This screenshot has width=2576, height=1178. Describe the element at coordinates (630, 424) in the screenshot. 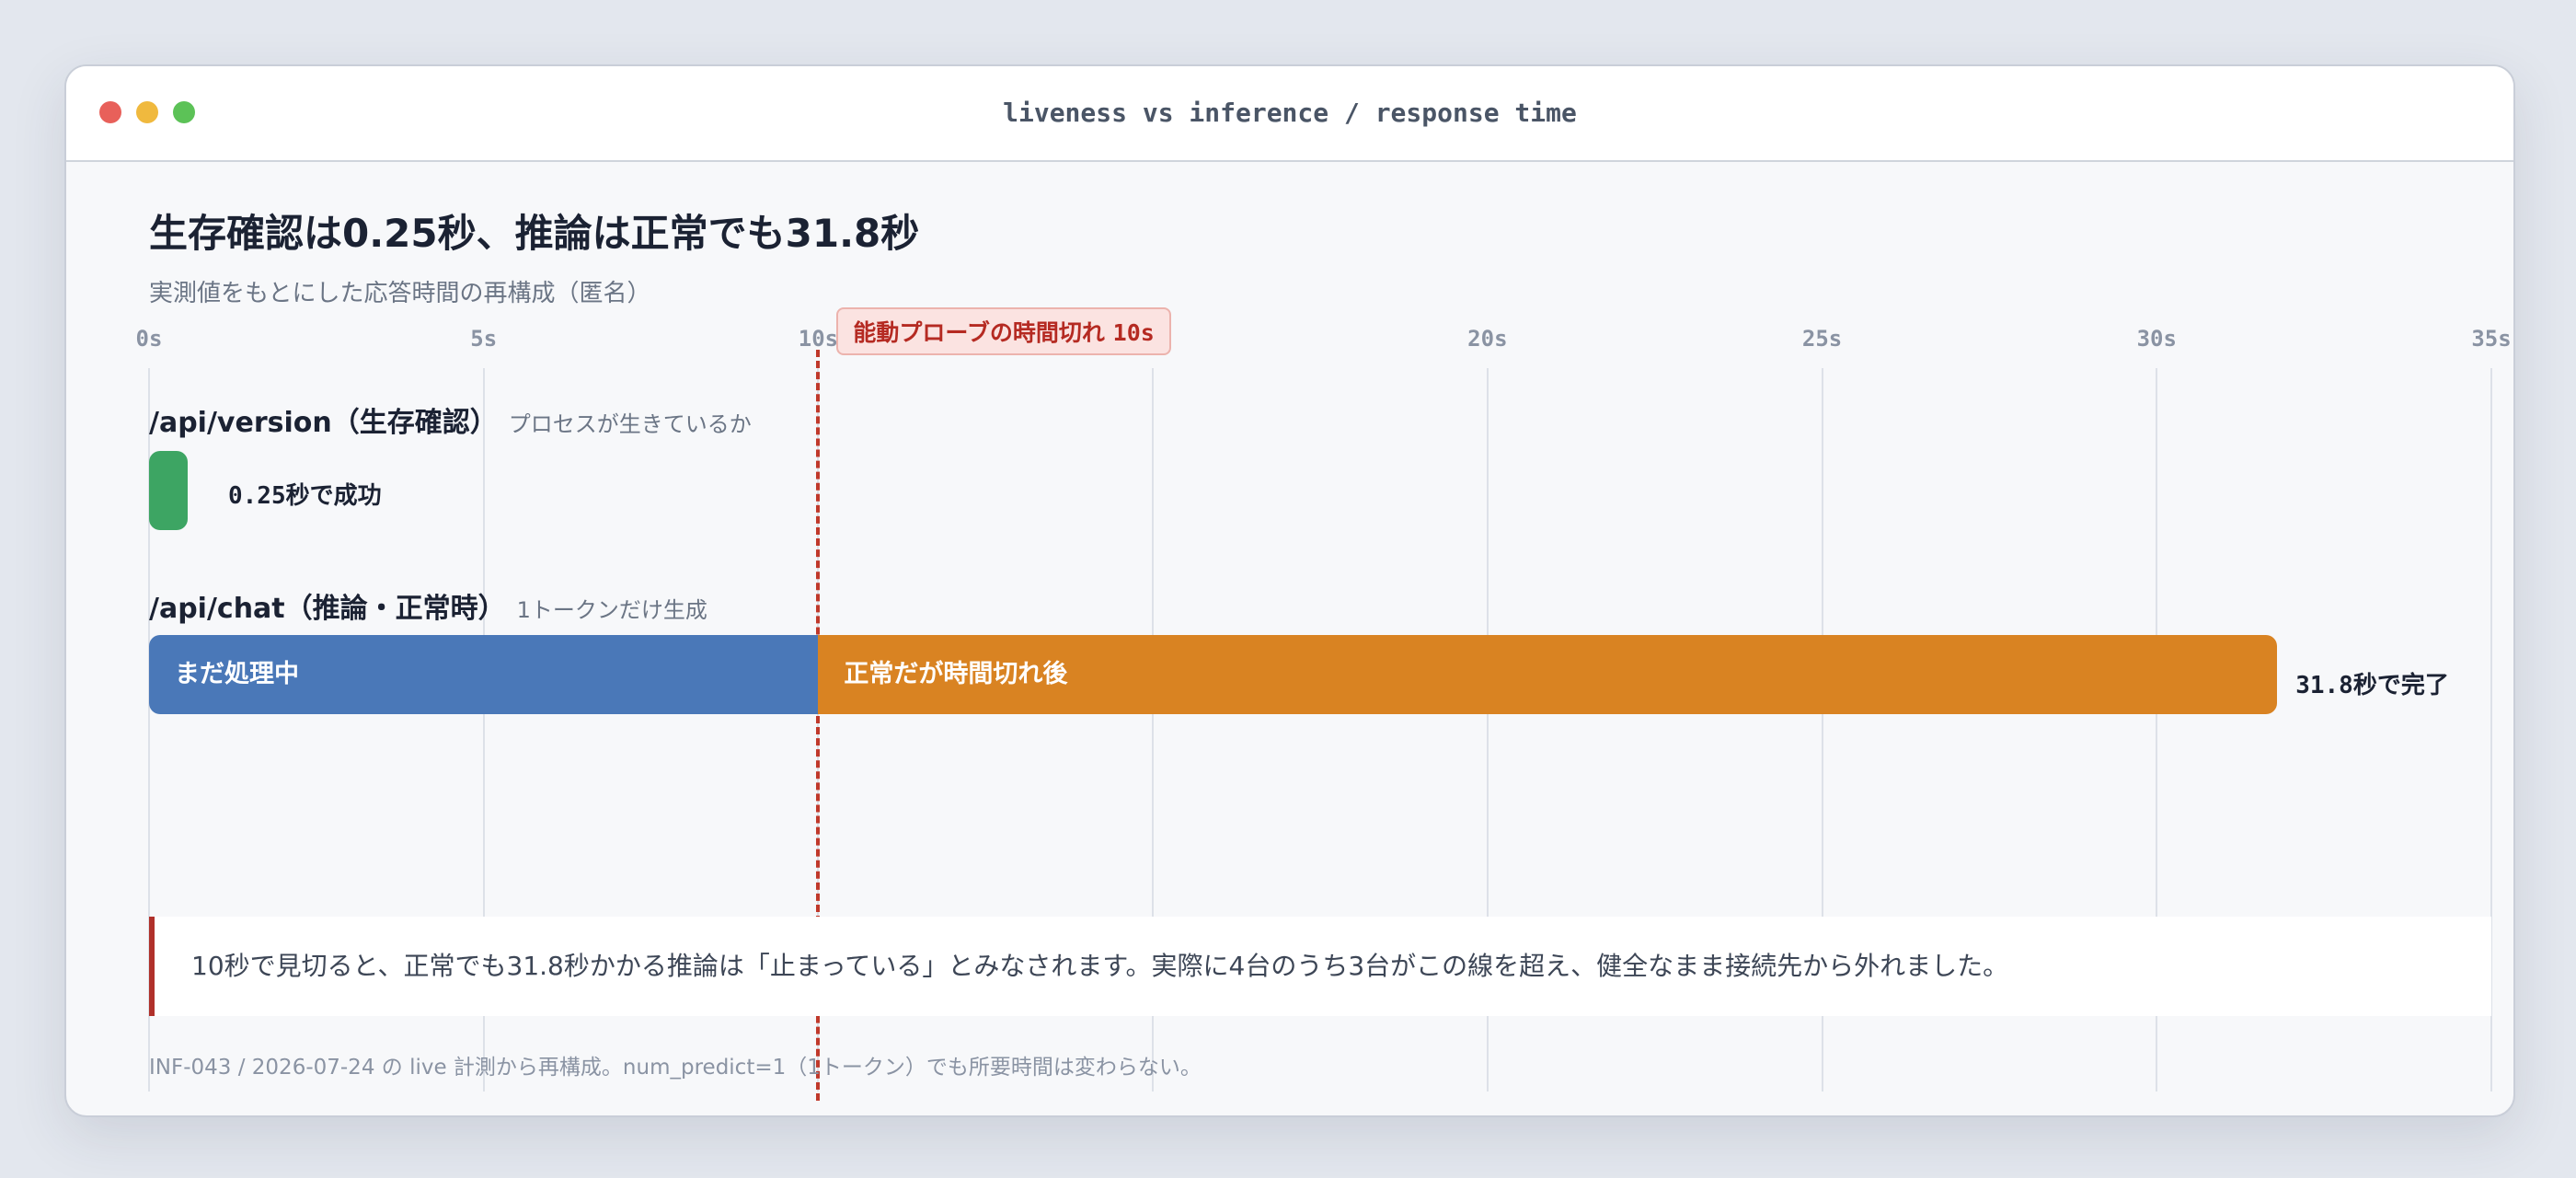

I see `row-note-version: プロセスが生きているか` at that location.